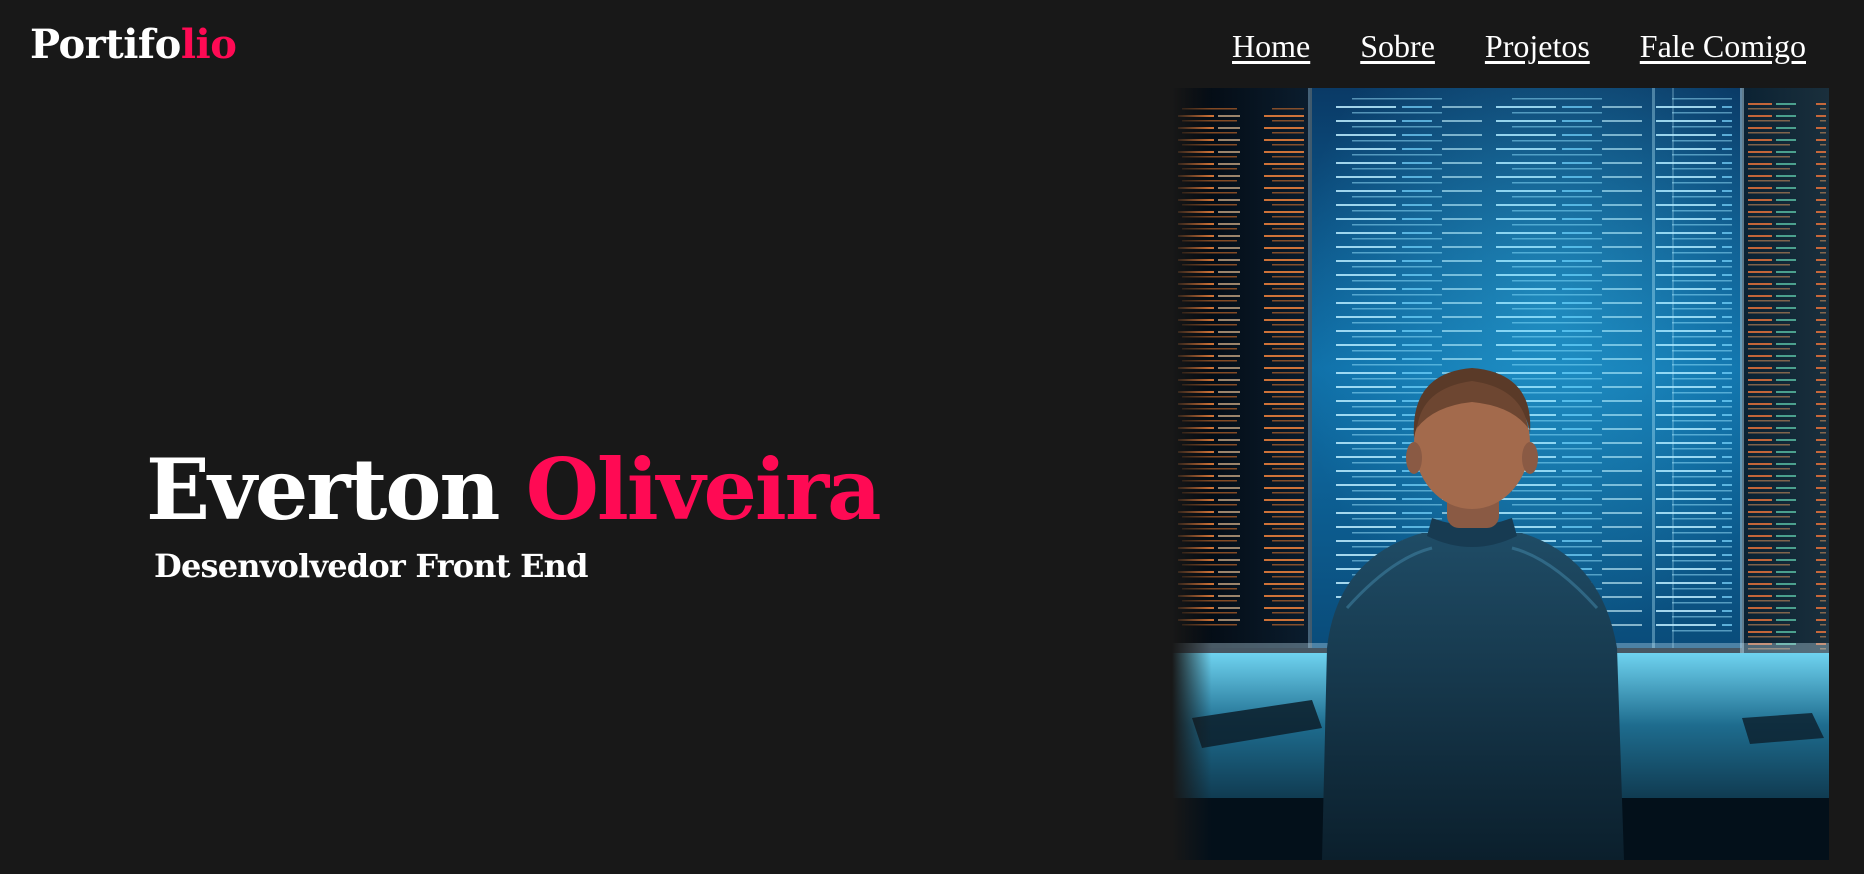 Image resolution: width=1864 pixels, height=874 pixels. Describe the element at coordinates (514, 490) in the screenshot. I see `hero-name: Everton Oliveira` at that location.